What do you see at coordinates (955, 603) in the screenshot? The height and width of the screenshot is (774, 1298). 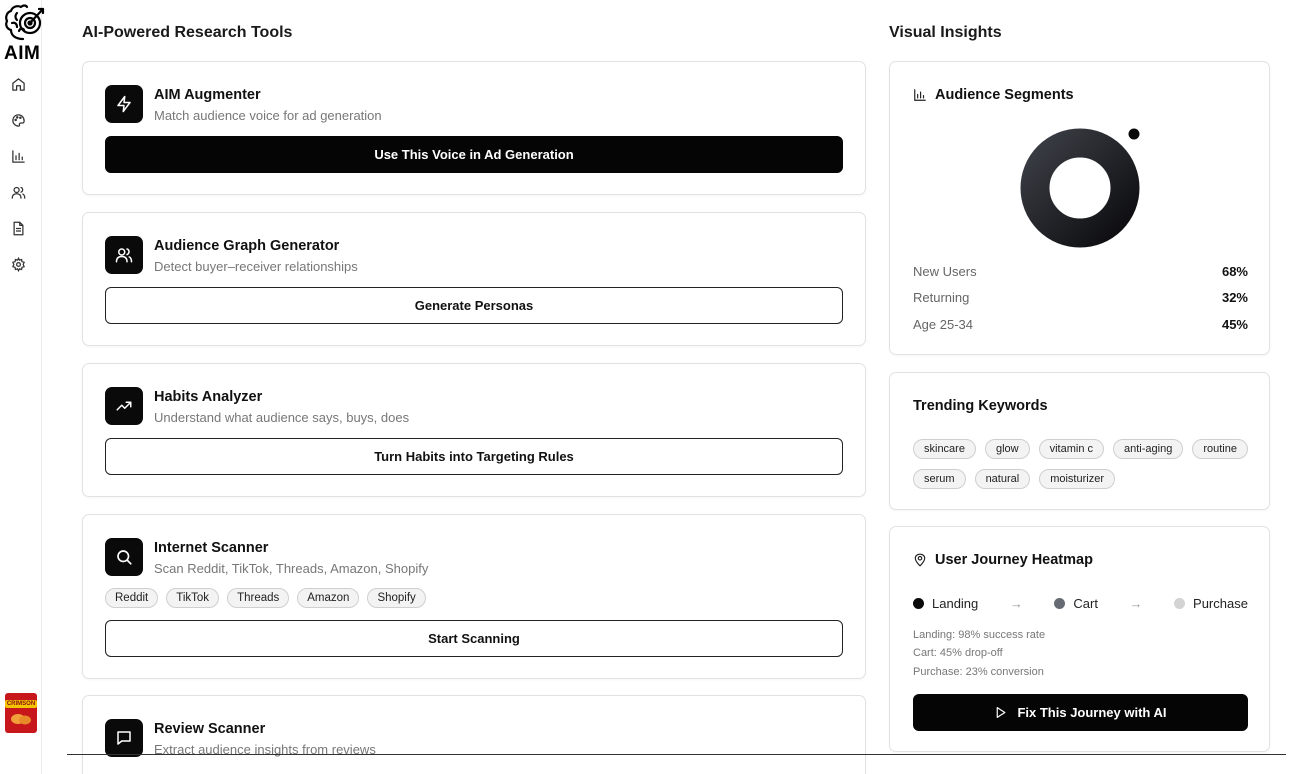 I see `step-label: Landing` at bounding box center [955, 603].